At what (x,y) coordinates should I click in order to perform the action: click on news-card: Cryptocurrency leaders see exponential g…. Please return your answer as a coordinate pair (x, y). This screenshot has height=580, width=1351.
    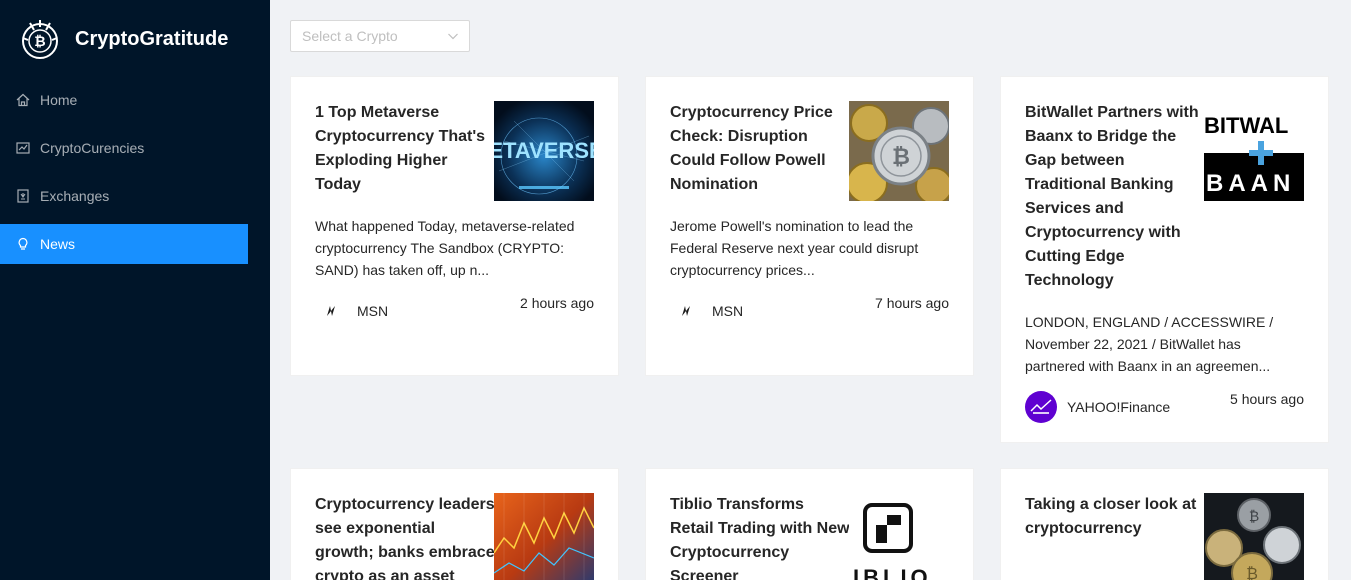
    Looking at the image, I should click on (454, 524).